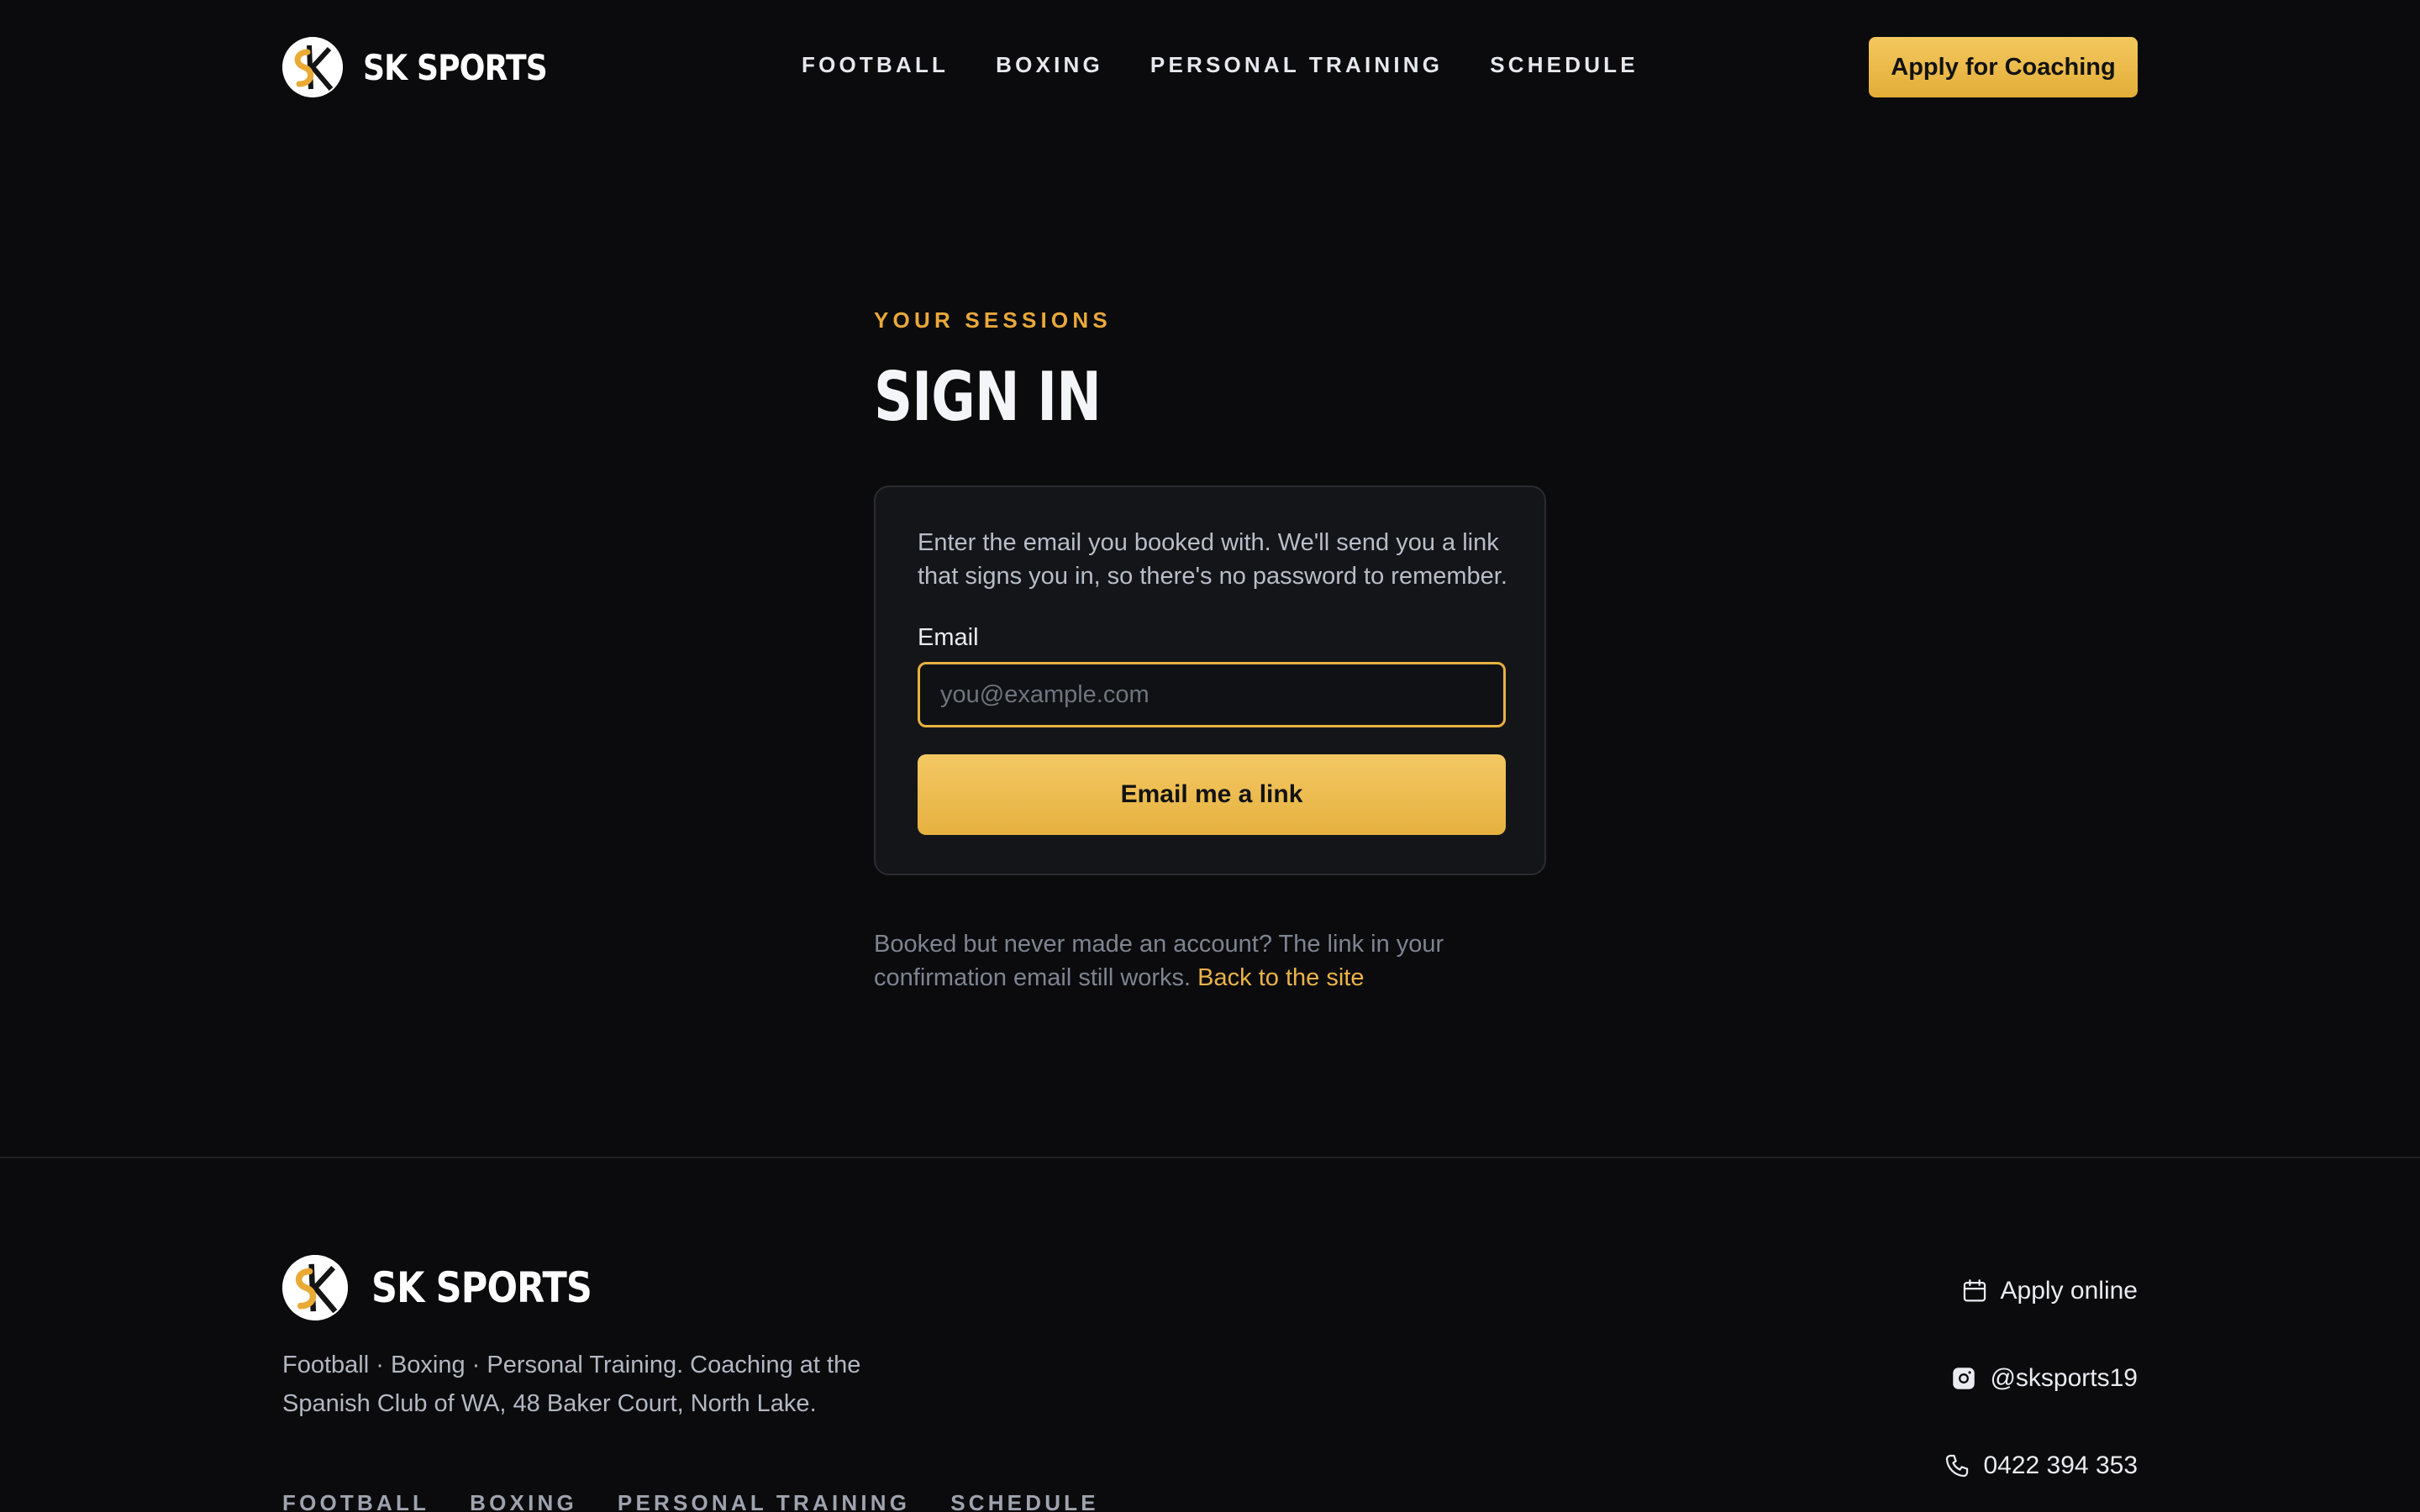 This screenshot has width=2420, height=1512. Describe the element at coordinates (1975, 1290) in the screenshot. I see `calendar-icon` at that location.